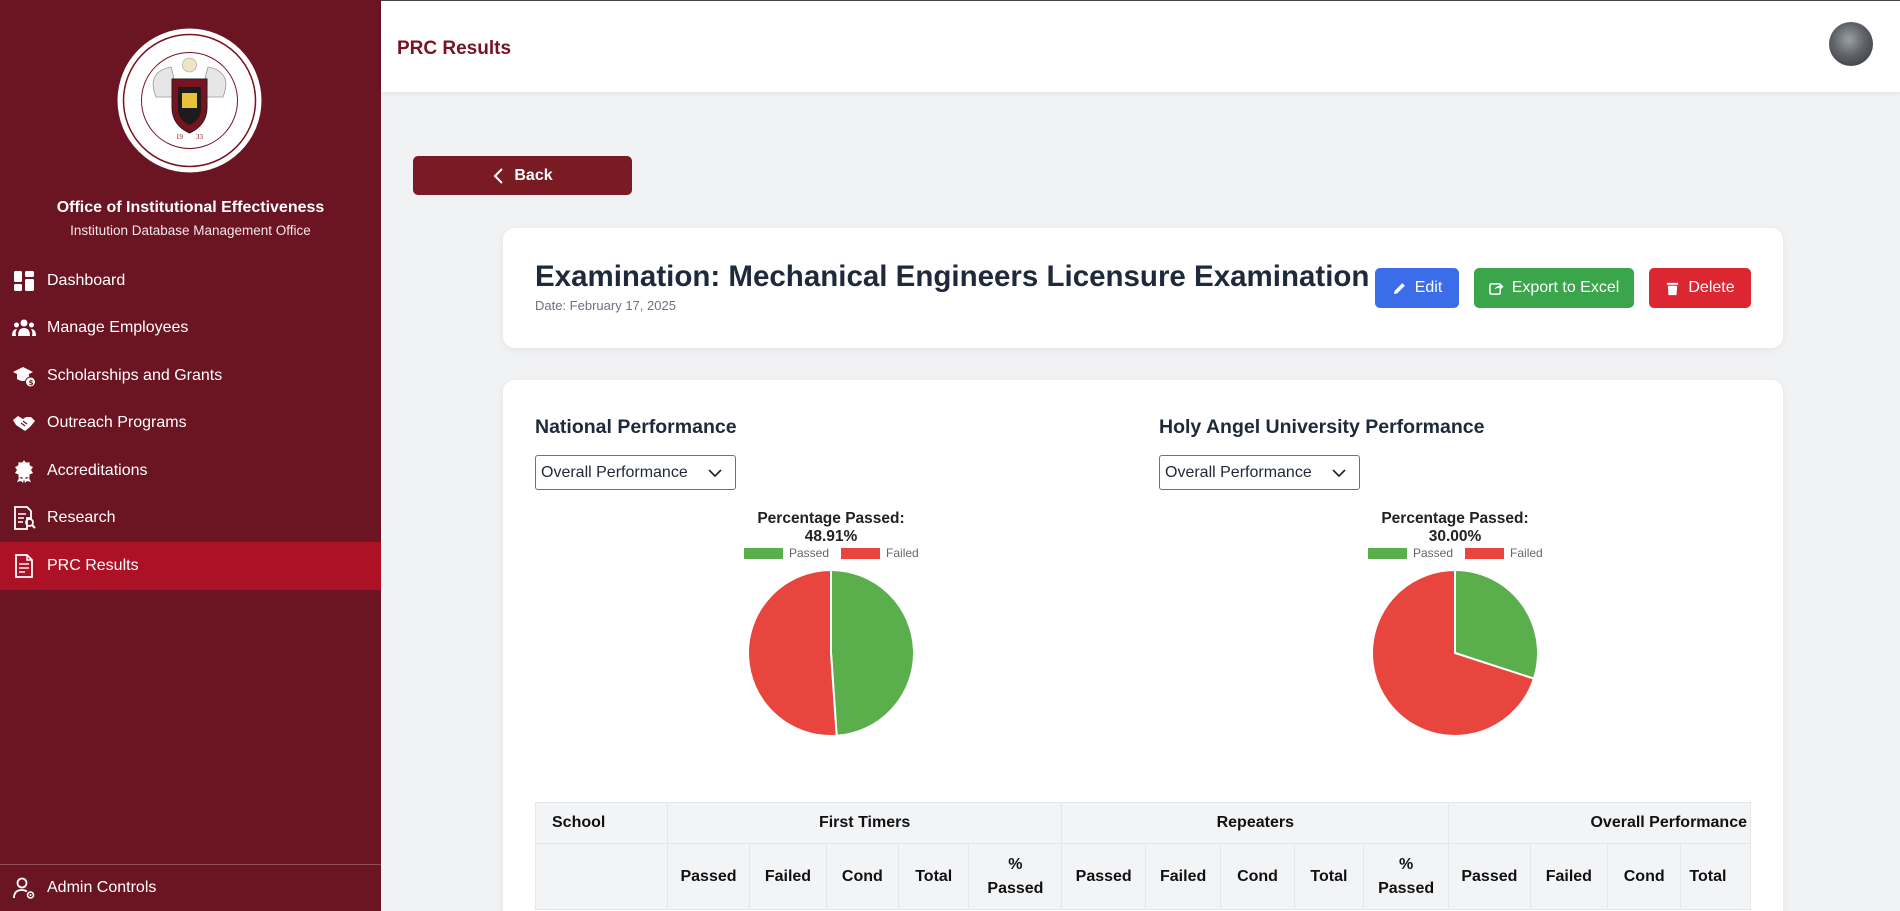 The image size is (1900, 911). What do you see at coordinates (24, 471) in the screenshot?
I see `award-icon` at bounding box center [24, 471].